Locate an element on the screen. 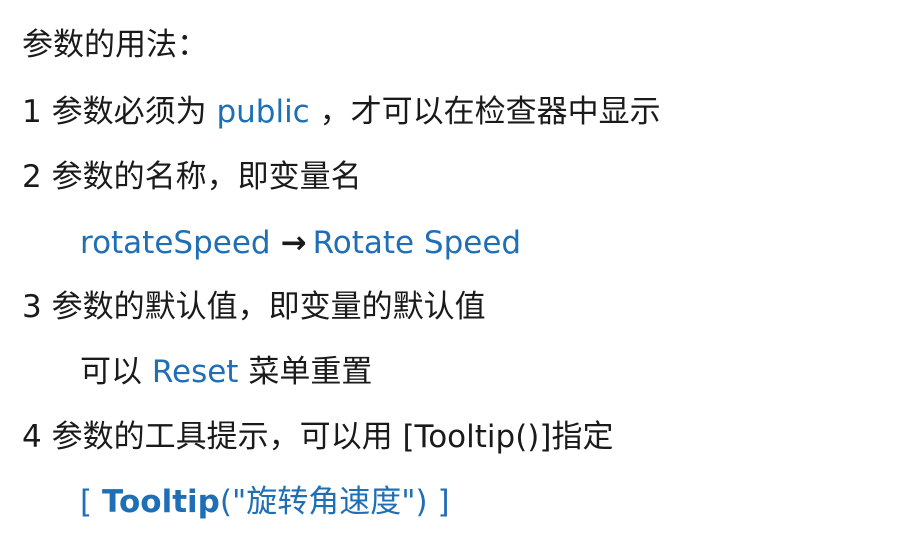  item-3-number: 3 is located at coordinates (32, 307).